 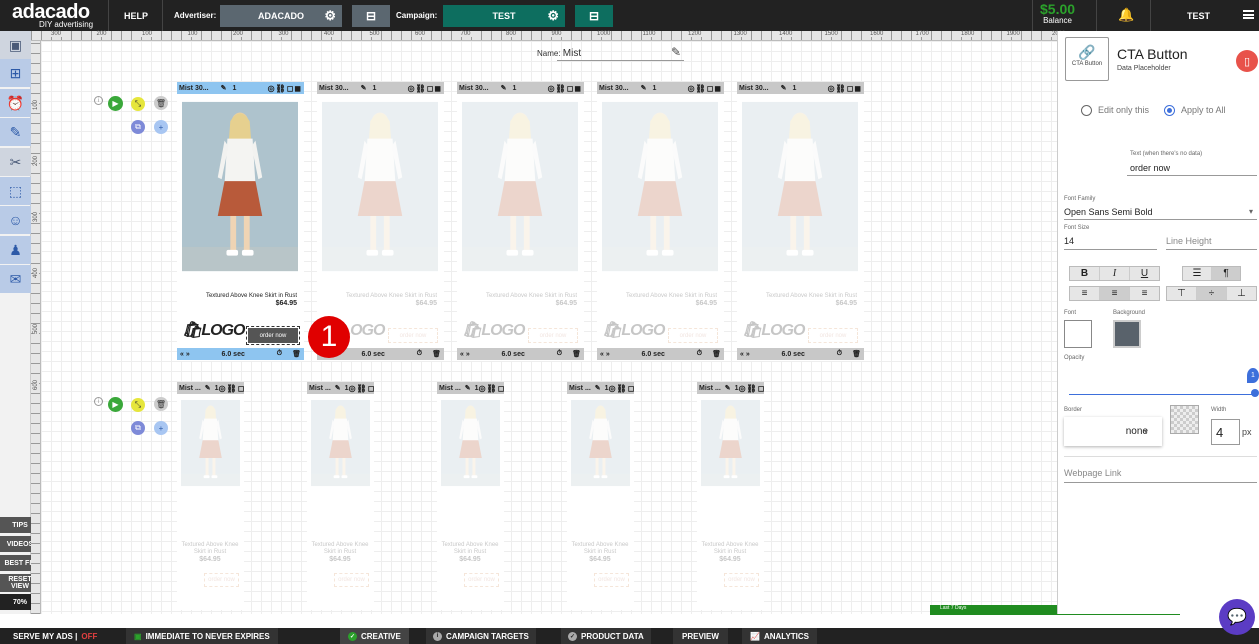 I want to click on tab-campaign-targets: i CAMPAIGN TARGETS, so click(x=481, y=636).